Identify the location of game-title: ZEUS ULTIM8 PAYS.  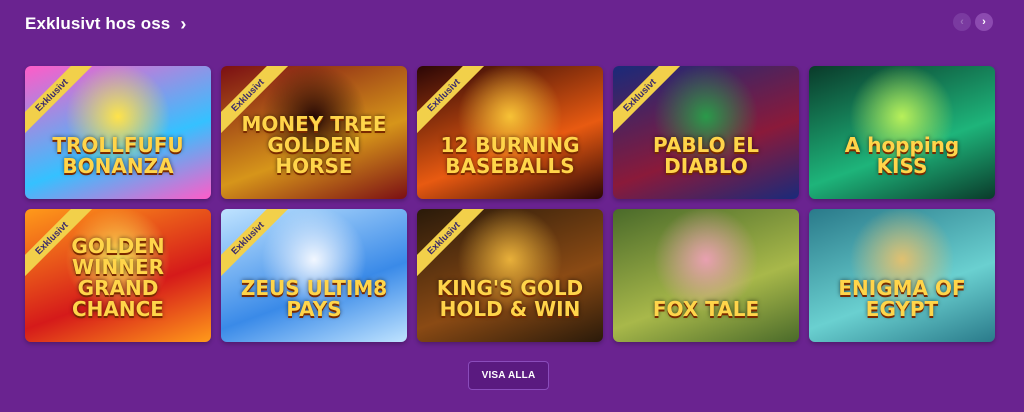
(314, 298).